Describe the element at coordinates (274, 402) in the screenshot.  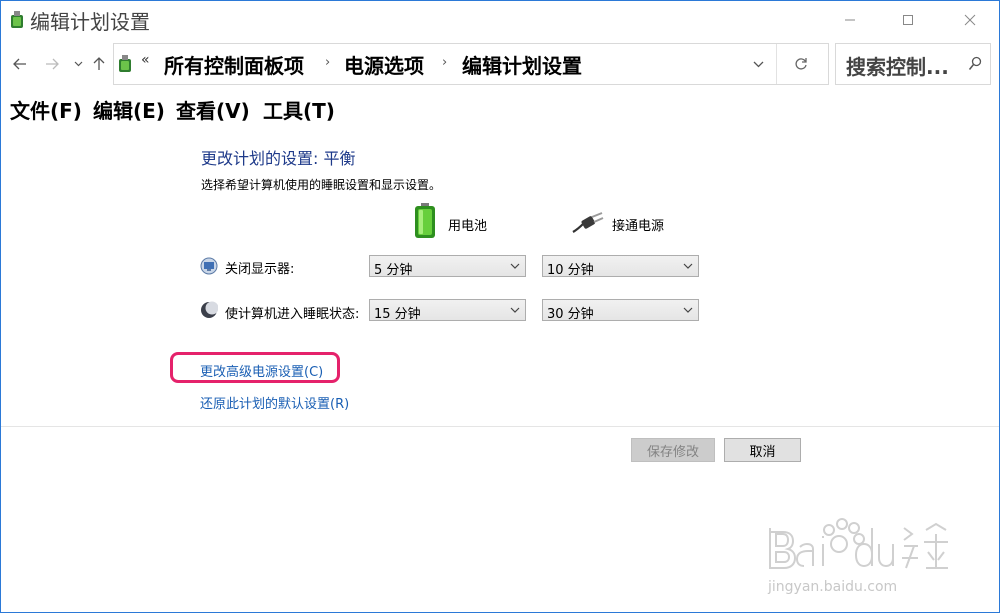
I see `restore-default-settings-link: 还原此计划的默认设置(R)` at that location.